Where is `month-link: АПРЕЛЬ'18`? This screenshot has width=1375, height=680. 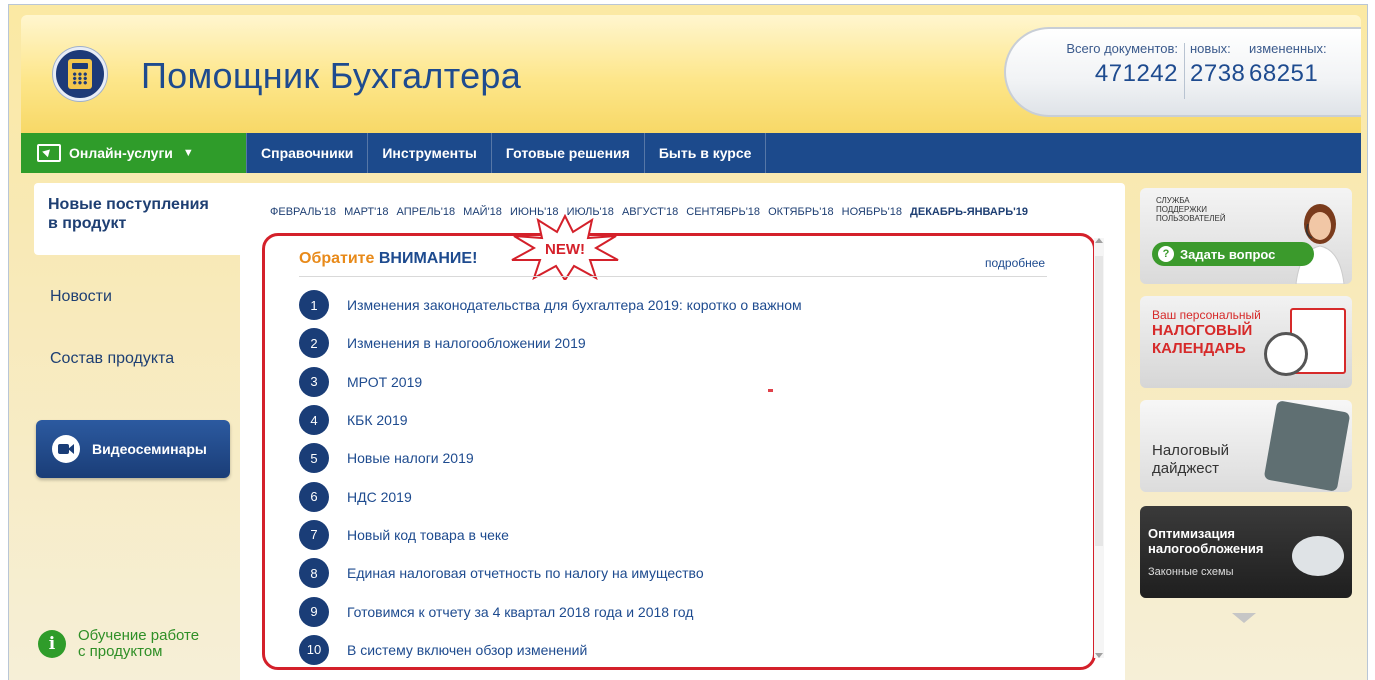
month-link: АПРЕЛЬ'18 is located at coordinates (426, 212).